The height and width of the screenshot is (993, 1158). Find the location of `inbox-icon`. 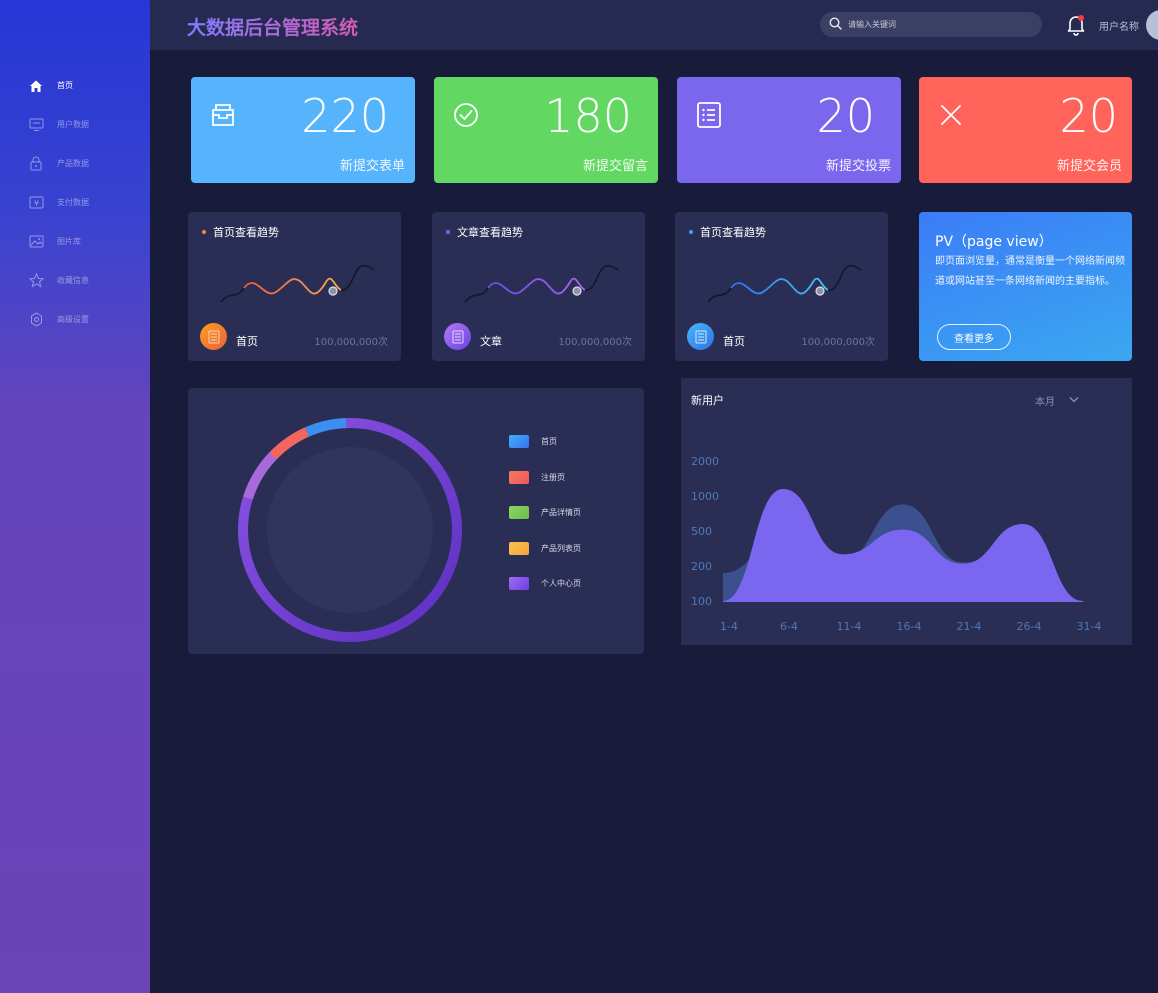

inbox-icon is located at coordinates (223, 115).